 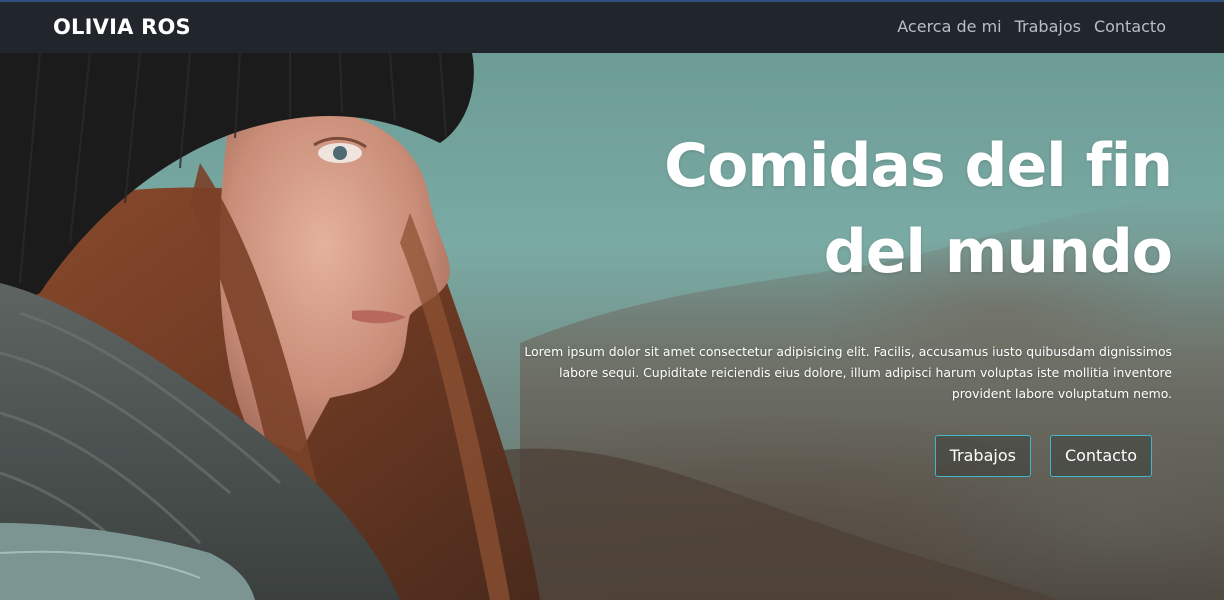 I want to click on hero-title-line-2: del mundo, so click(x=998, y=252).